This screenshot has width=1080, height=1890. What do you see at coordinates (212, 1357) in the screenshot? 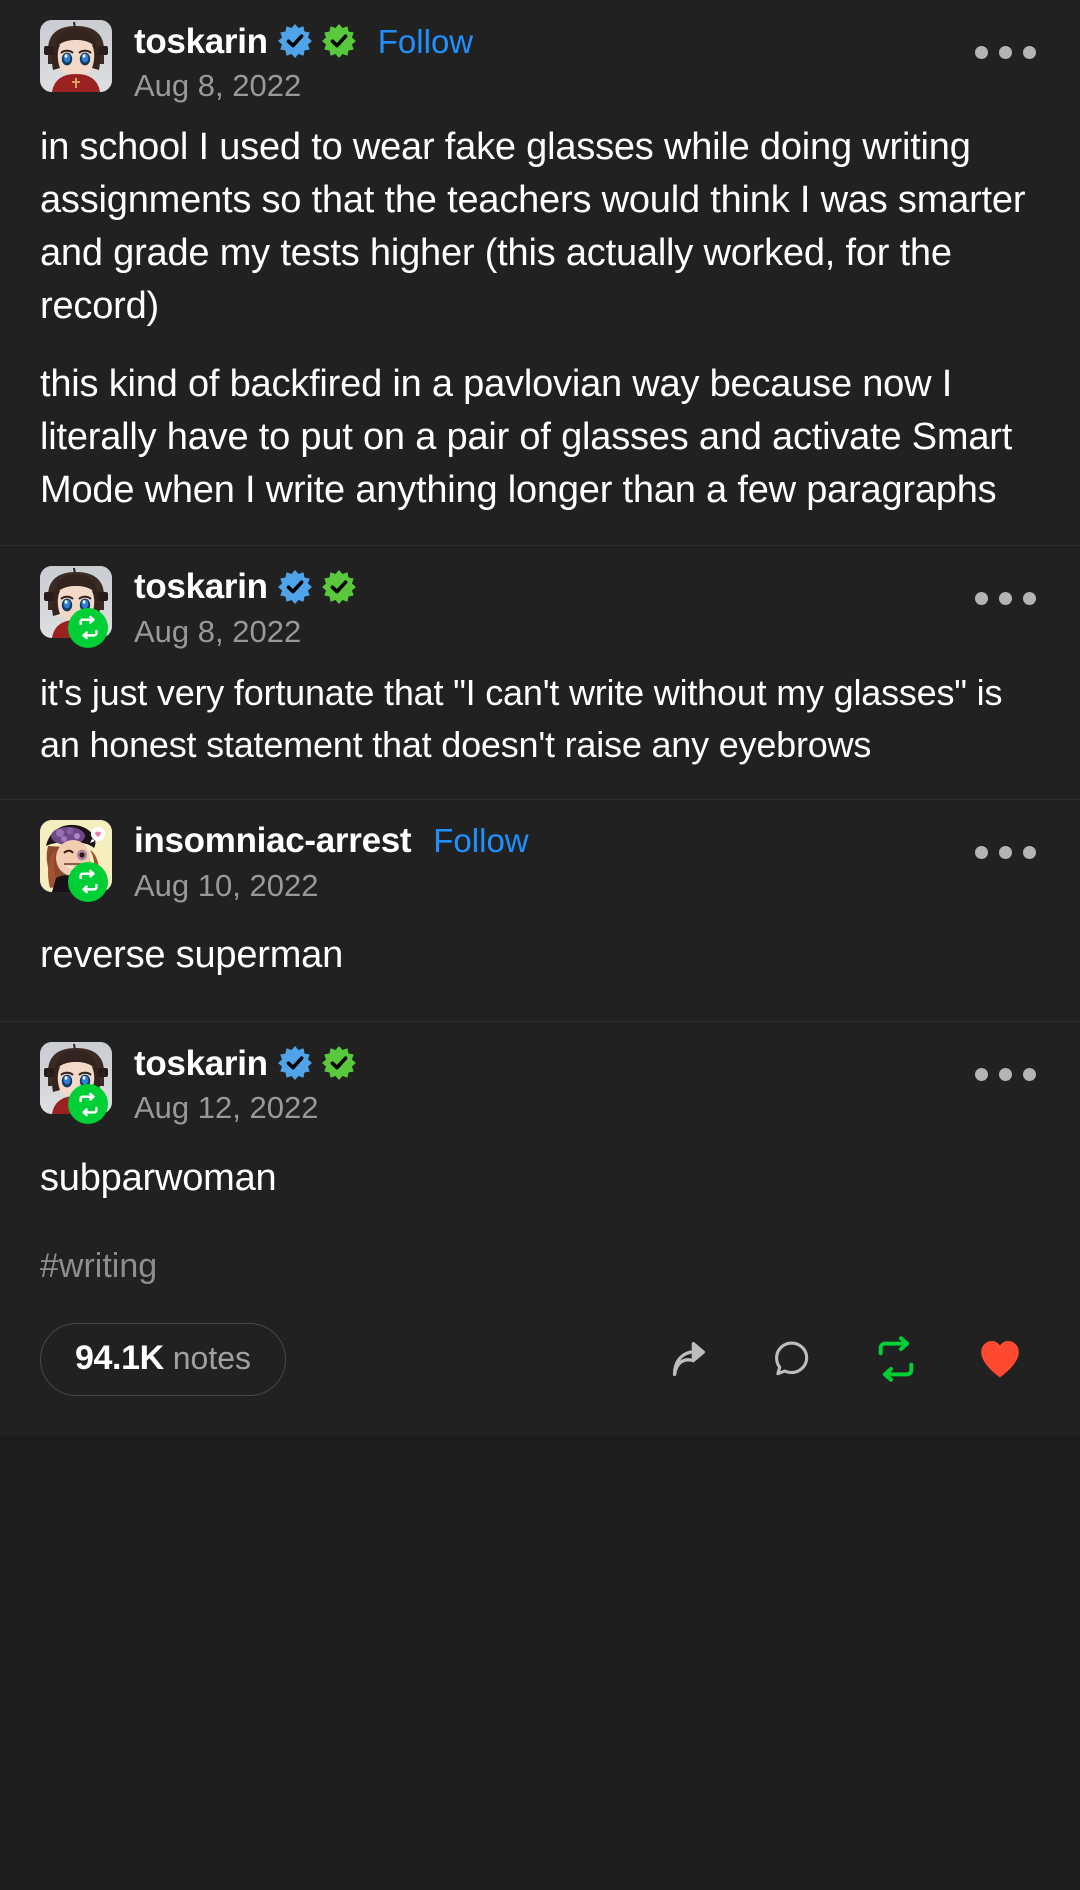
I see `notes-label: notes` at bounding box center [212, 1357].